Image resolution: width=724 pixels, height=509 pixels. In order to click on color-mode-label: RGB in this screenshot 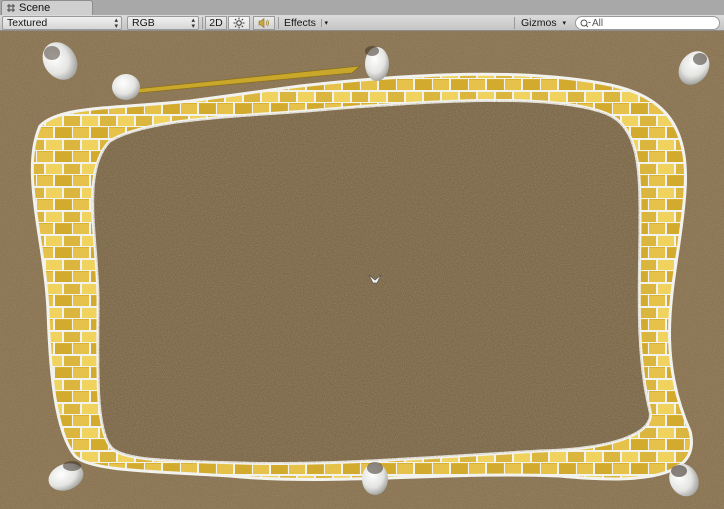, I will do `click(143, 23)`.